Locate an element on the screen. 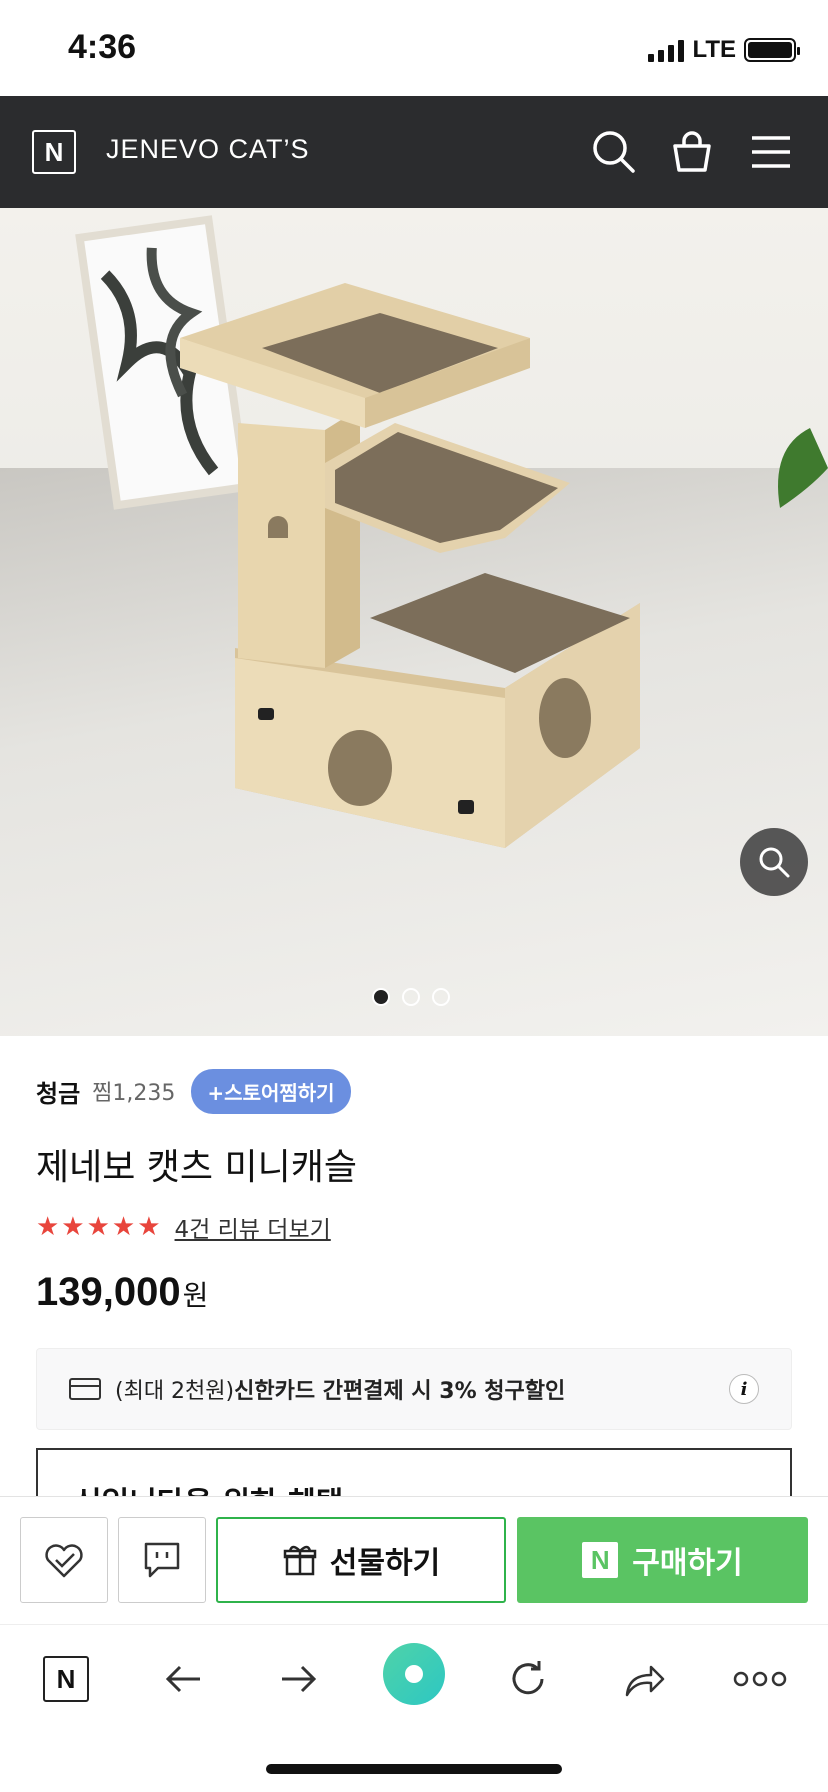 This screenshot has height=1792, width=828. green-dot-button is located at coordinates (414, 1674).